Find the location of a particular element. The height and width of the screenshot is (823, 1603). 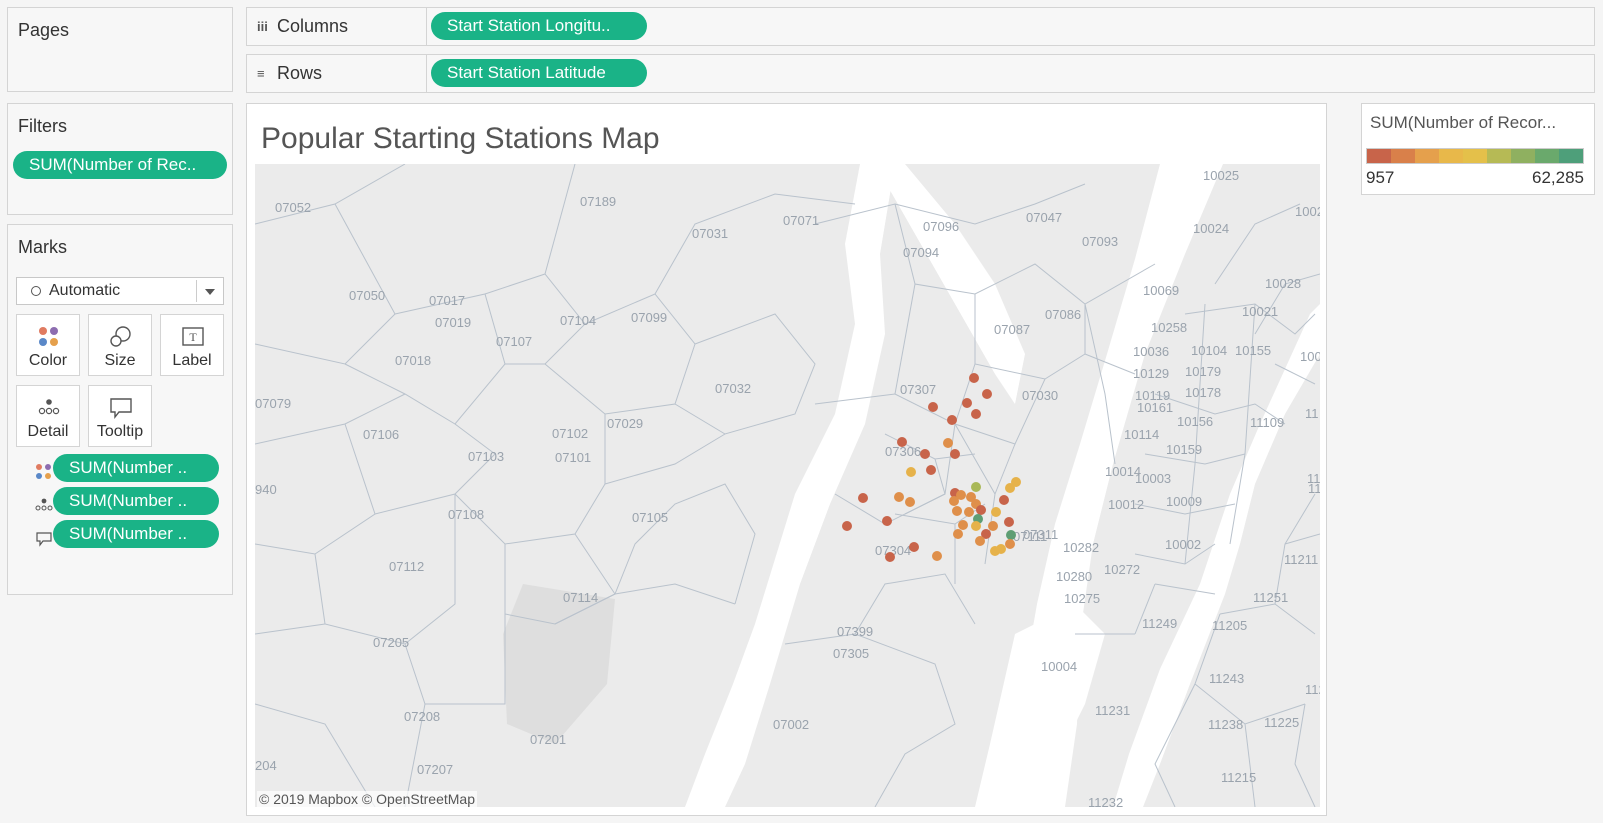

zip-label: 10280 is located at coordinates (1074, 576).